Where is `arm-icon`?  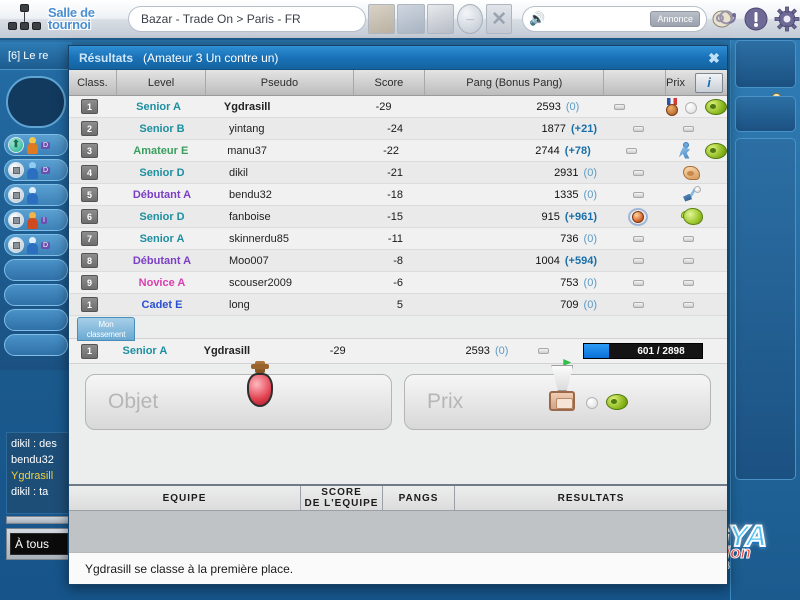
arm-icon is located at coordinates (692, 173).